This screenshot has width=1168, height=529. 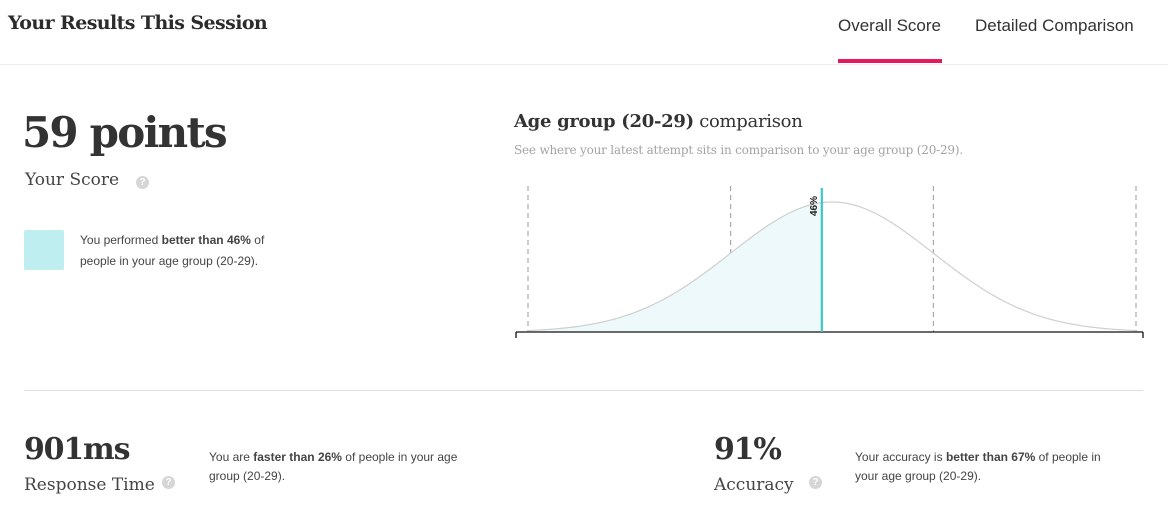 I want to click on chart-title-bold: Age group (20-29), so click(x=604, y=121).